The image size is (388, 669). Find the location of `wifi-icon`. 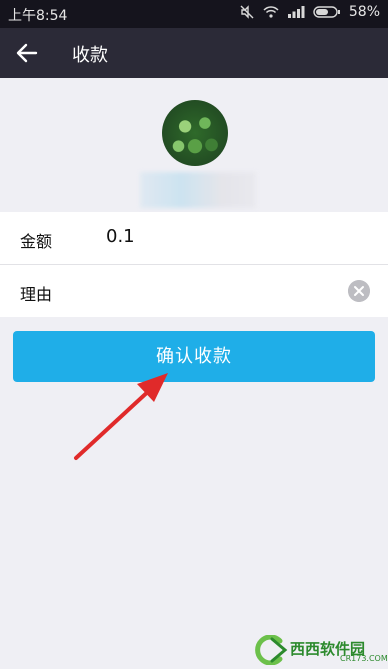

wifi-icon is located at coordinates (271, 12).